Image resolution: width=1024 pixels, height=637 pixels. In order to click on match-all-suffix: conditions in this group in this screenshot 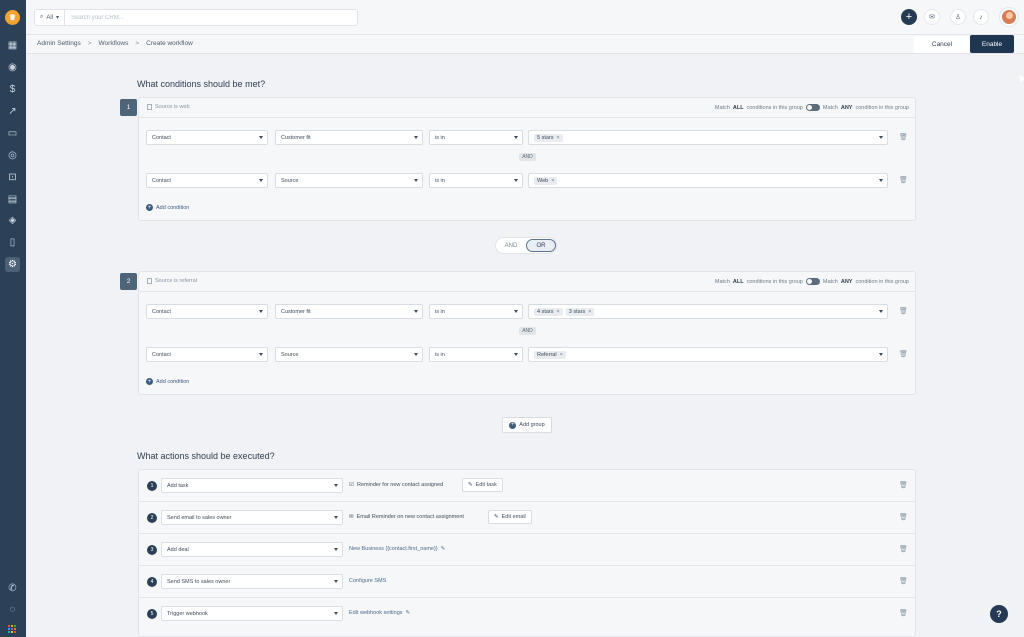, I will do `click(774, 281)`.